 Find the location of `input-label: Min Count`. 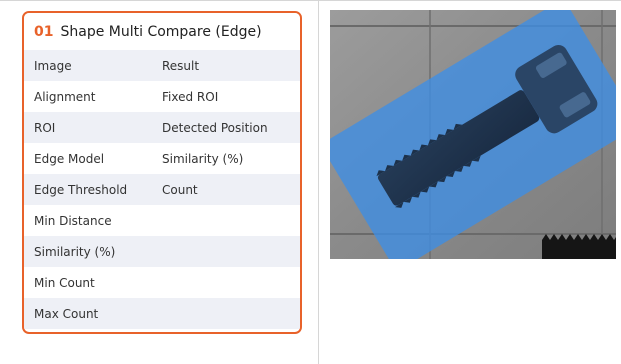

input-label: Min Count is located at coordinates (64, 282).